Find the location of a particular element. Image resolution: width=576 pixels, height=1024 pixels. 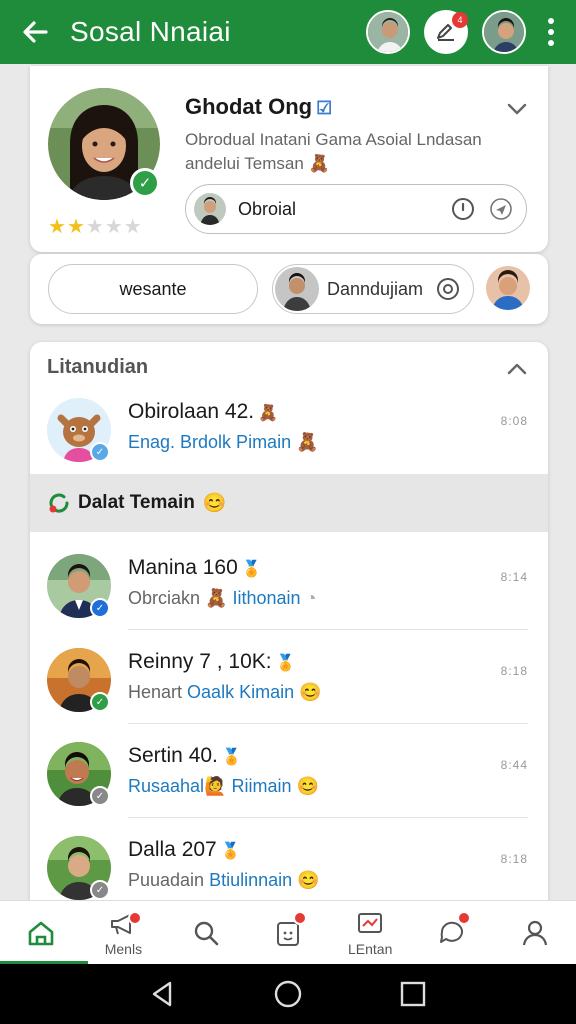

item-name: Reinny 7 , 10K: 🏅 is located at coordinates (212, 662).